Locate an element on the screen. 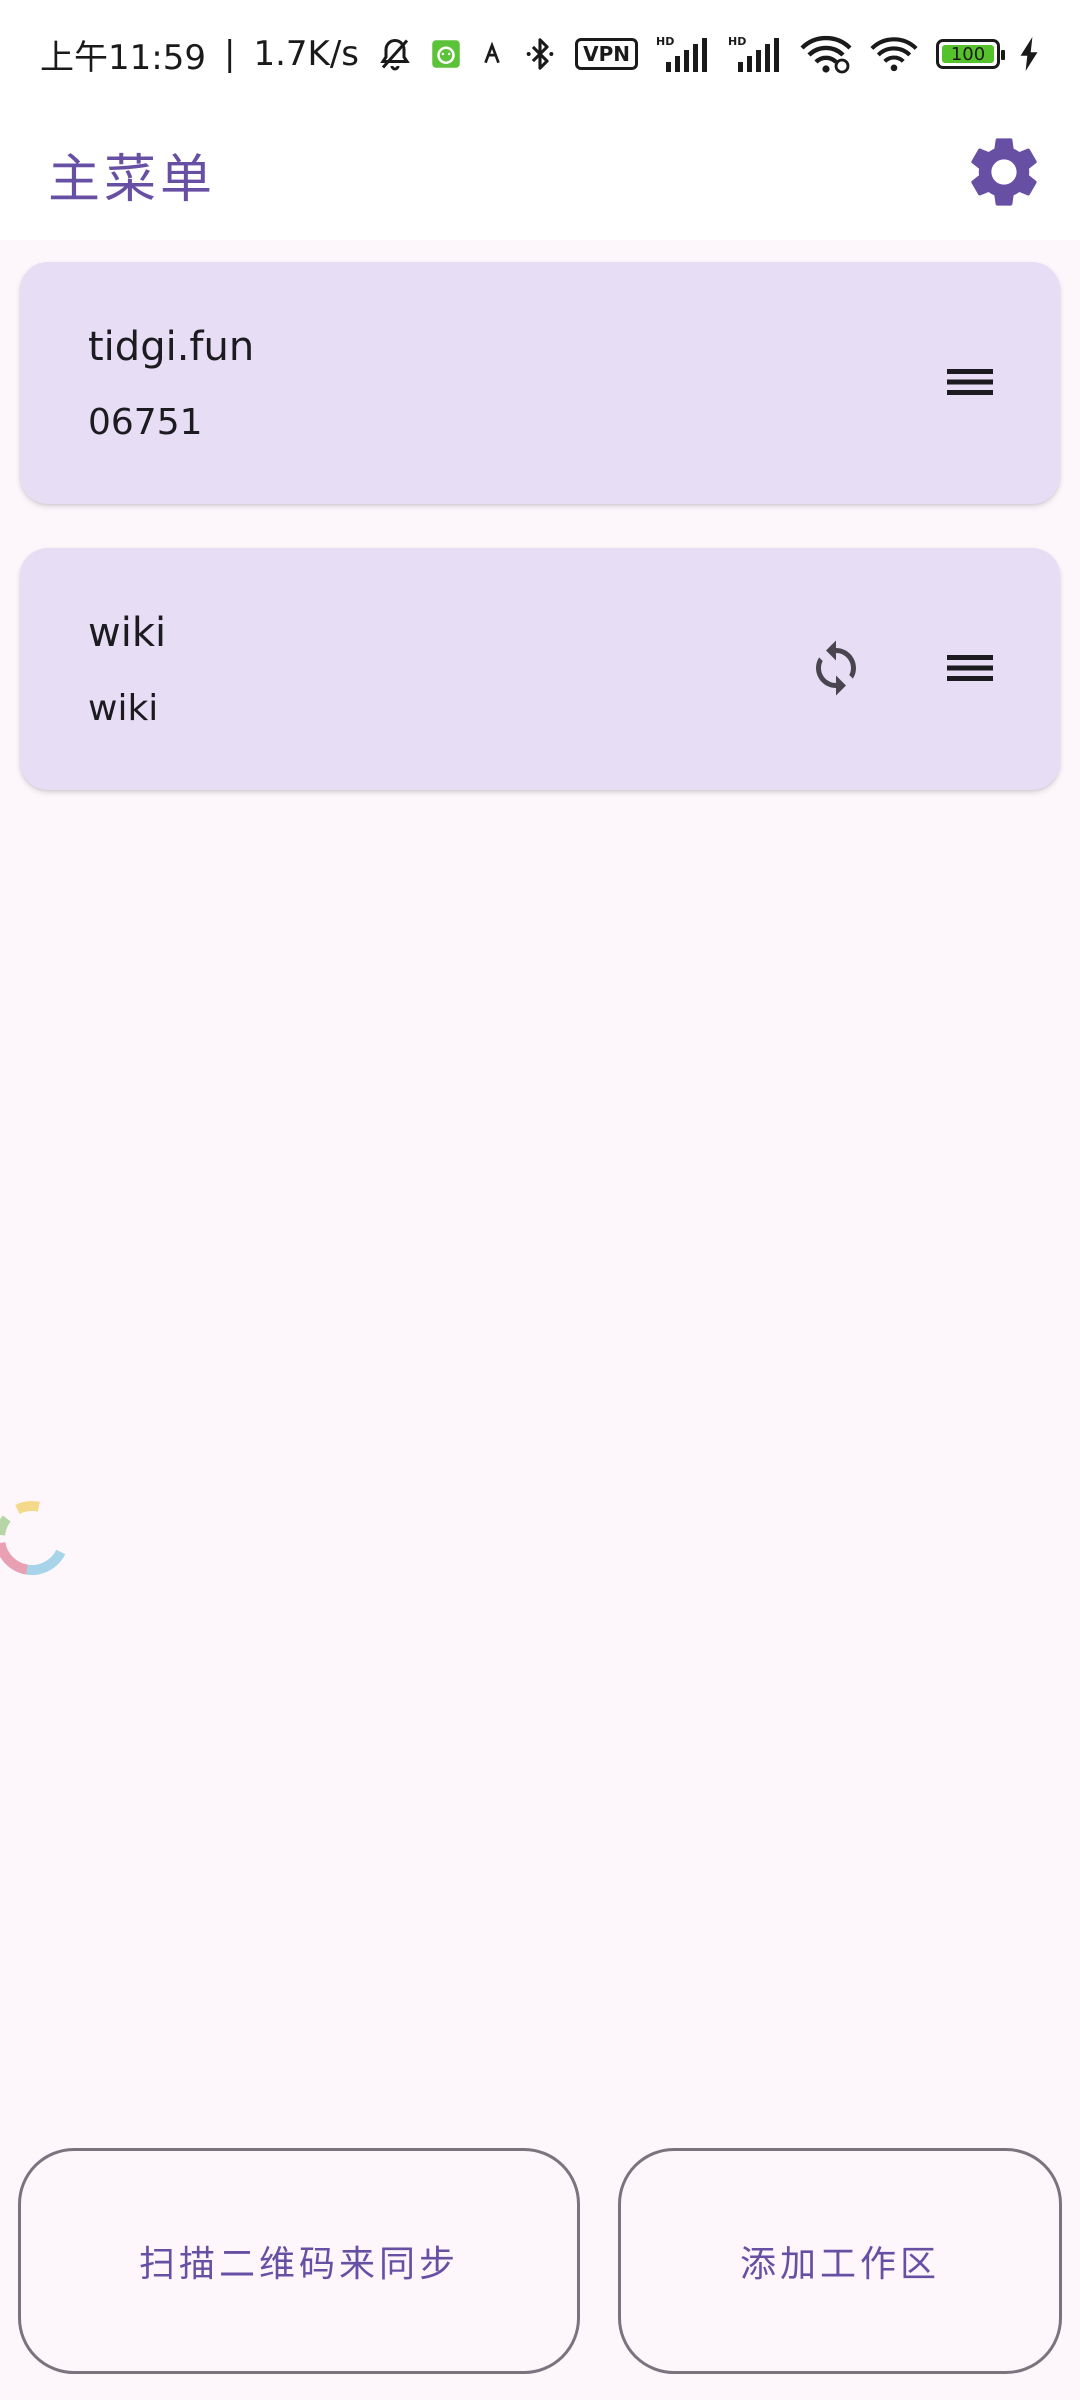  page-title: 主菜单 is located at coordinates (132, 179).